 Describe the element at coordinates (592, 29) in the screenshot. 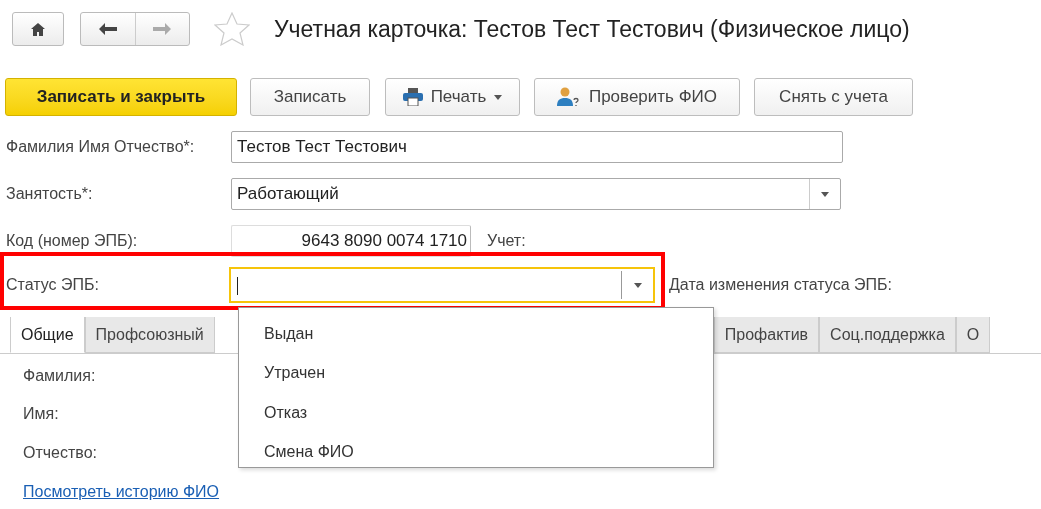

I see `window-title: Учетная карточка: Тестов Тест Тестович (Физическое лицо)` at that location.